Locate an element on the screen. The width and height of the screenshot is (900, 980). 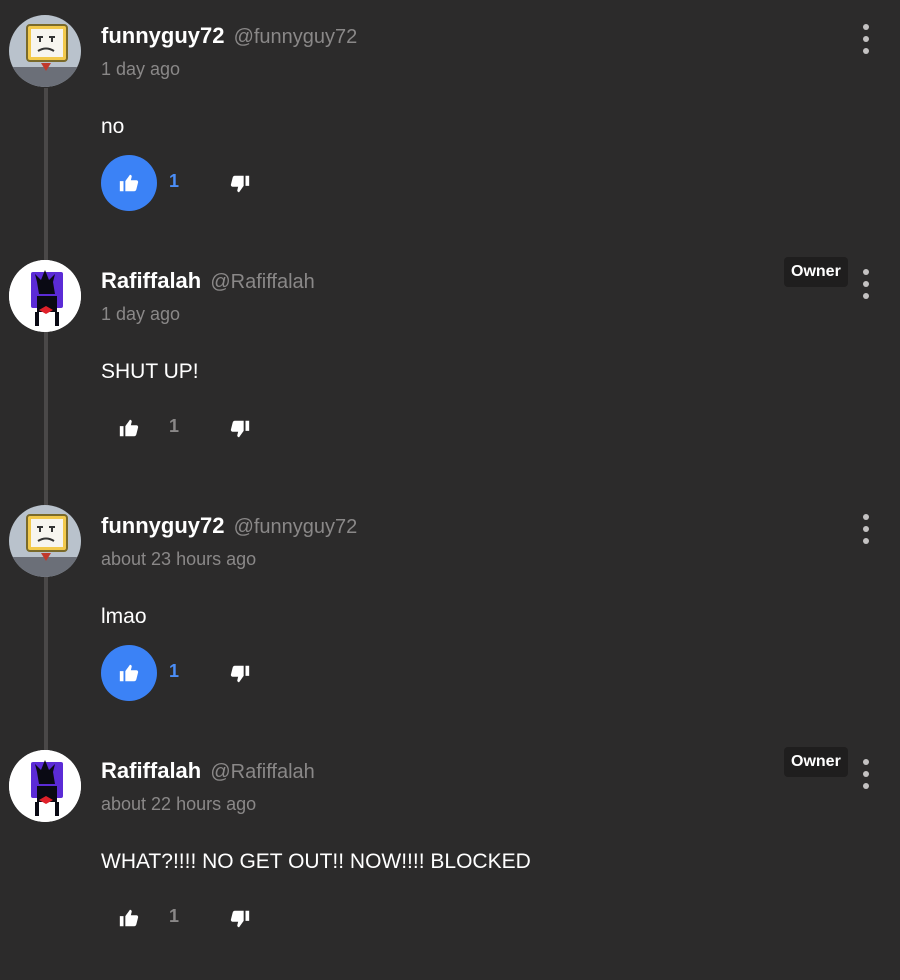
timestamp: about 23 hours ago is located at coordinates (179, 559).